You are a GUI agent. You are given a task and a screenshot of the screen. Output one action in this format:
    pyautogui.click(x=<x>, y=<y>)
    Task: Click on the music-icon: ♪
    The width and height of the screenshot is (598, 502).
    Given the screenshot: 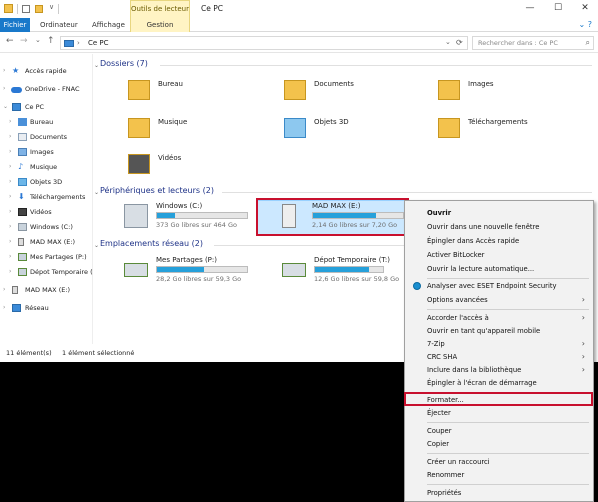 What is the action you would take?
    pyautogui.click(x=21, y=166)
    